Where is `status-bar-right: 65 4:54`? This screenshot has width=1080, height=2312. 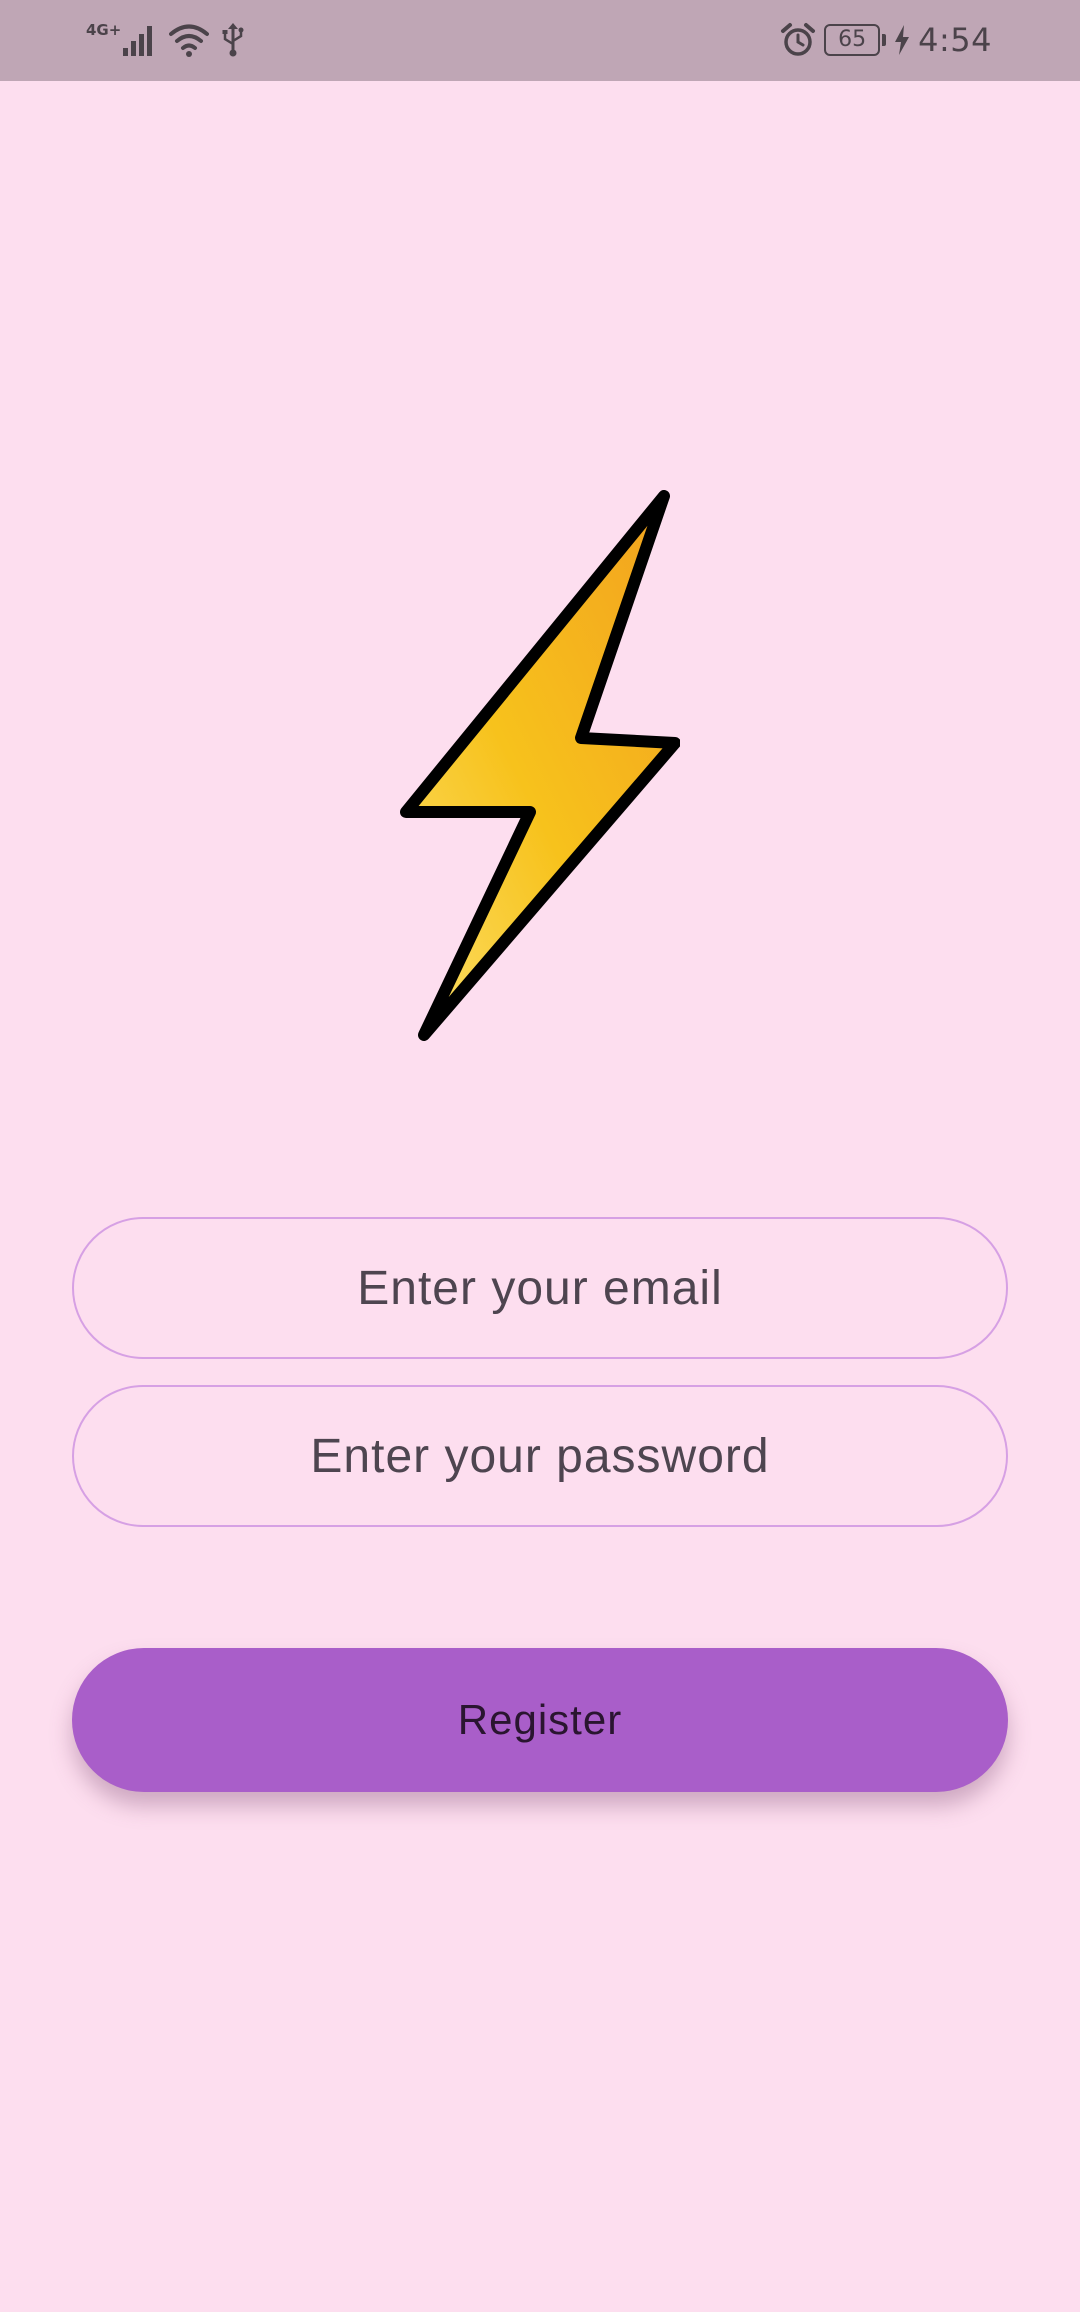 status-bar-right: 65 4:54 is located at coordinates (886, 40).